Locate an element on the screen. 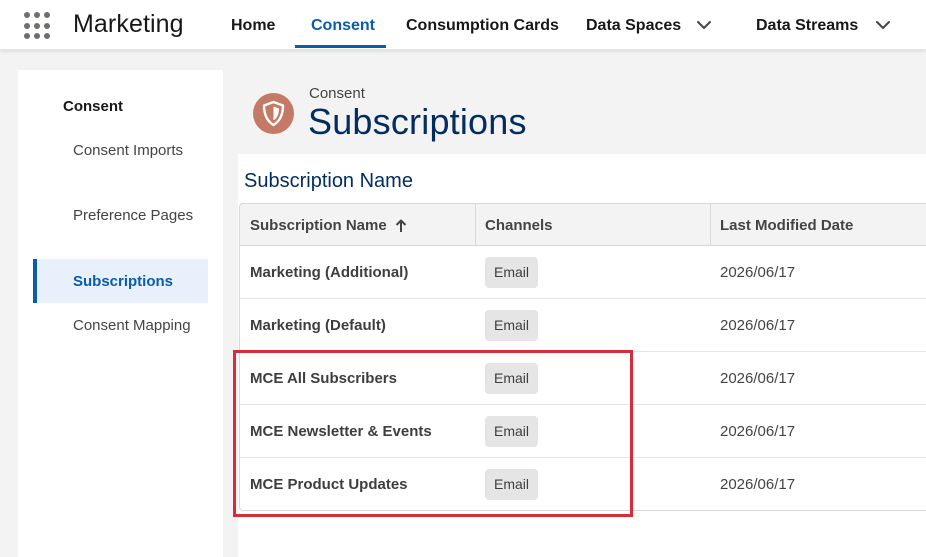  sidebar-active-indicator is located at coordinates (35, 281).